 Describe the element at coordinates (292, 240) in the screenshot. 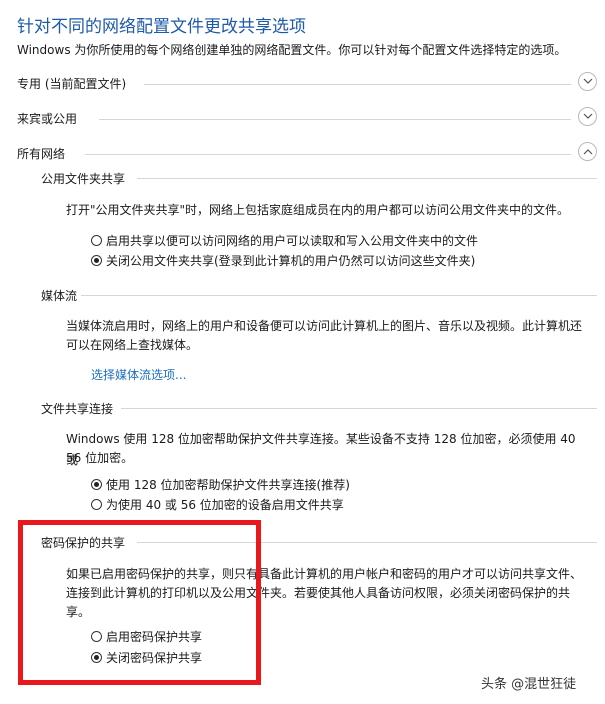

I see `radio-label: 启用共享以便可以访问网络的用户可以读取和写入公用文件夹中的文件` at that location.